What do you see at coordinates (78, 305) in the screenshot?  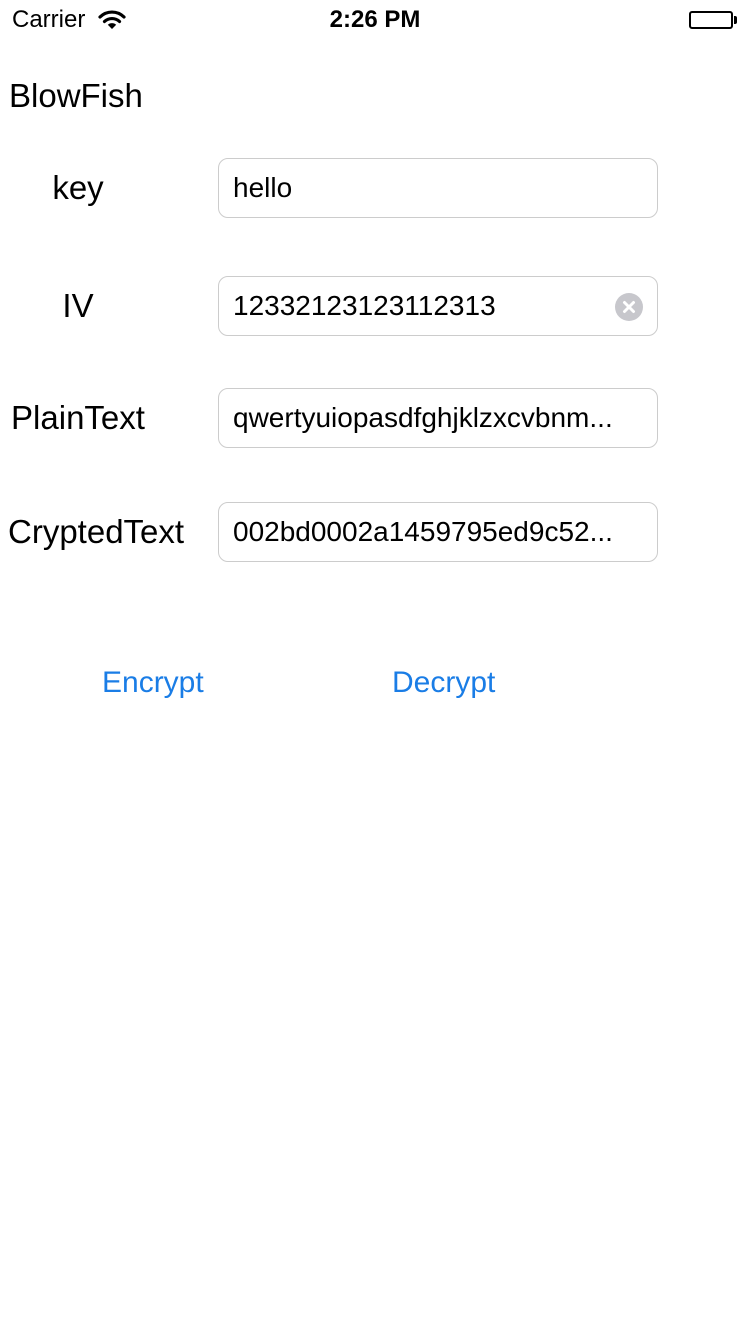 I see `iv-label: IV` at bounding box center [78, 305].